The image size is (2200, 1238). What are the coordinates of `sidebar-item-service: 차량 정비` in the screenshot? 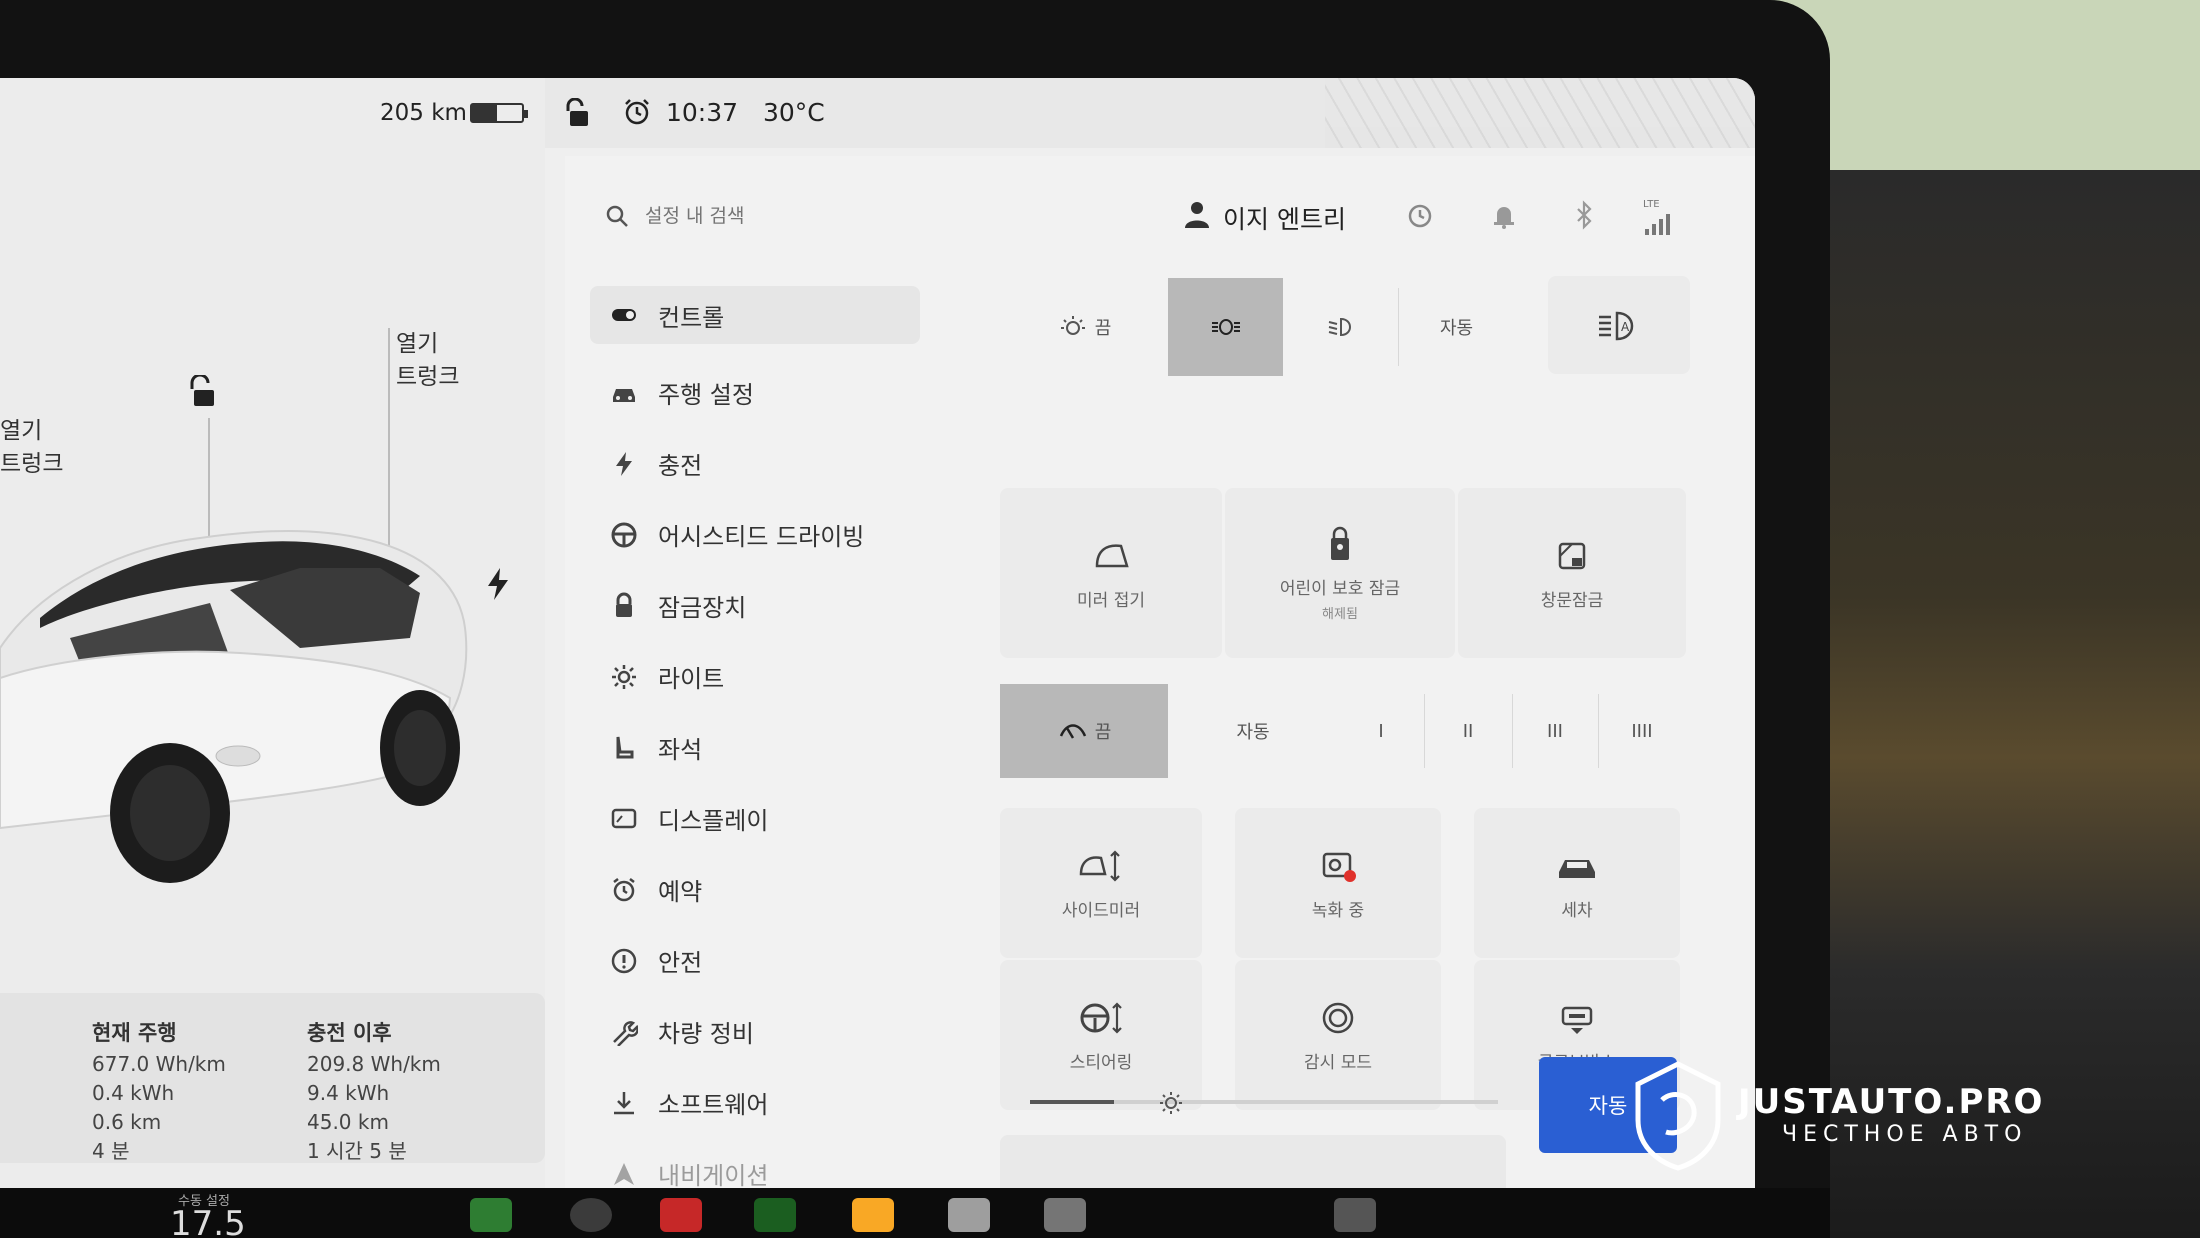 It's located at (755, 1031).